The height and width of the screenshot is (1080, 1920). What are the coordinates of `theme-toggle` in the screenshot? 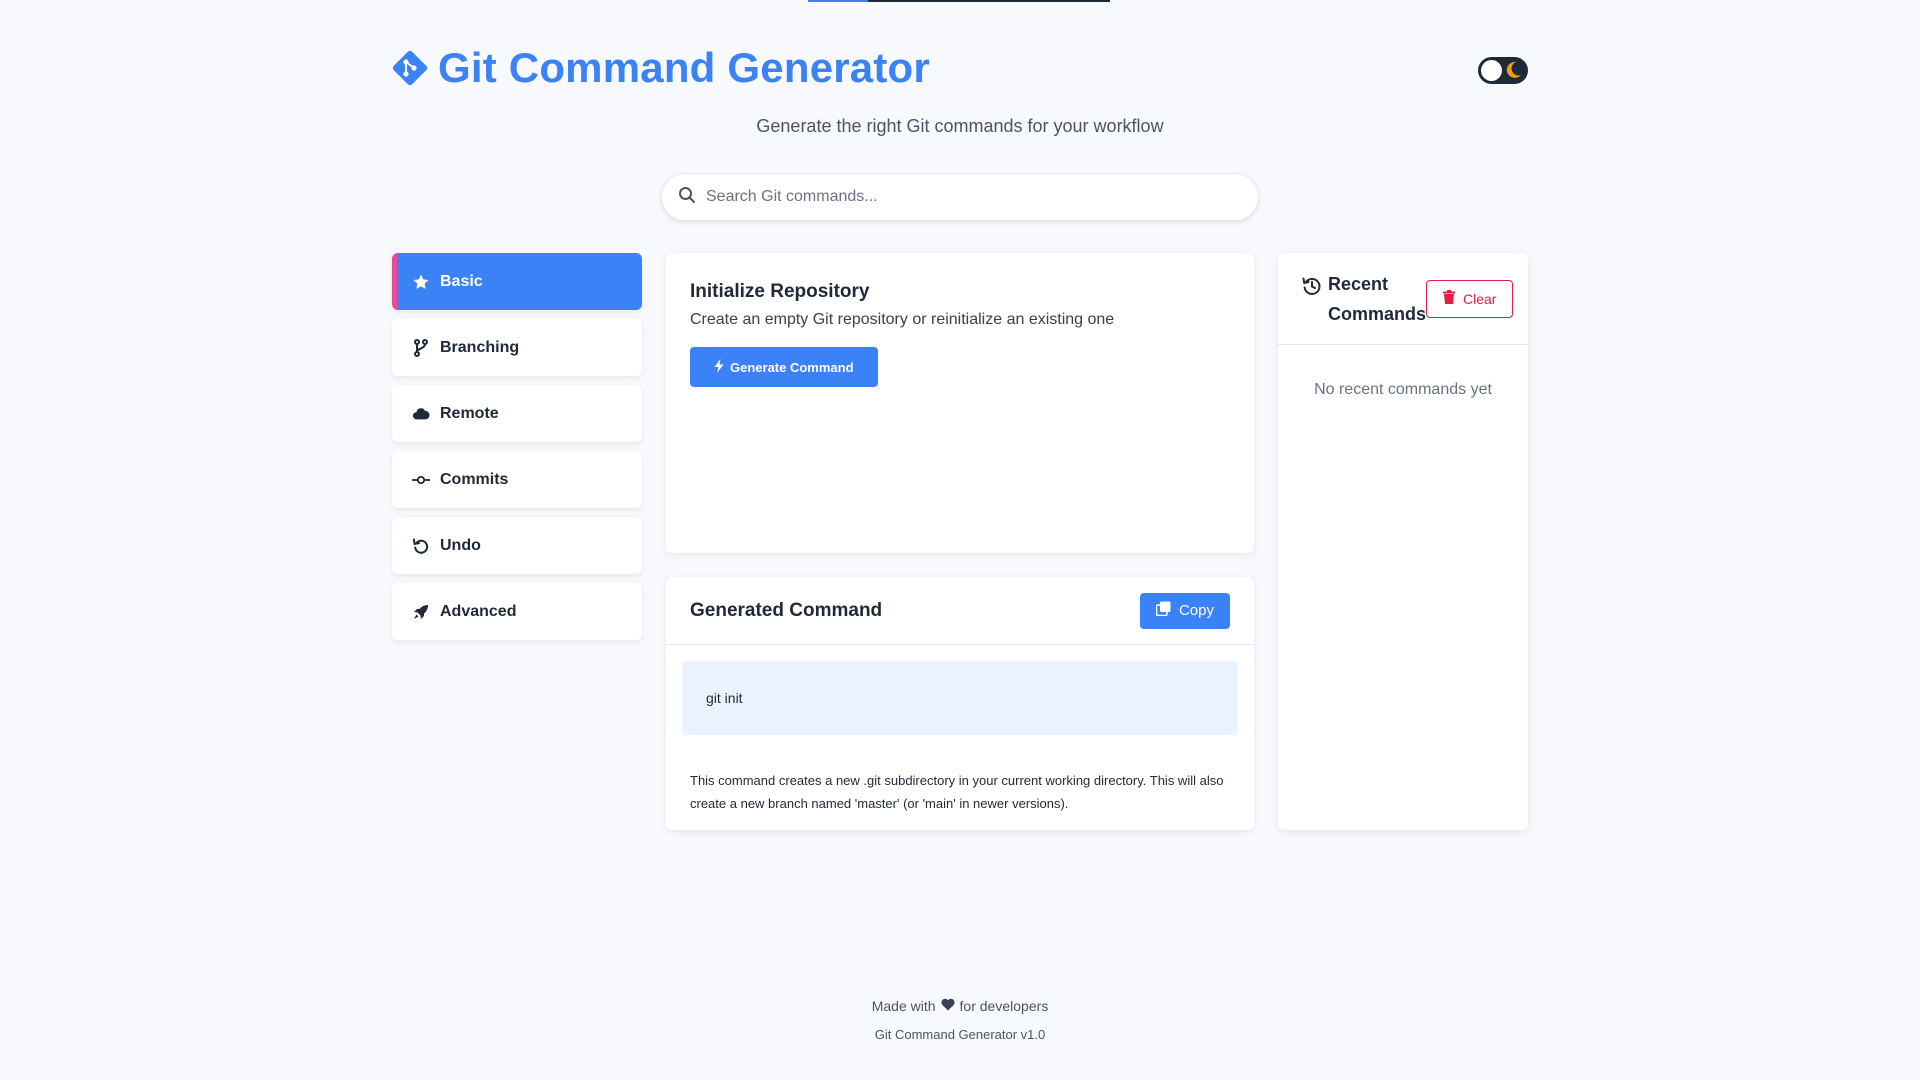 It's located at (1503, 70).